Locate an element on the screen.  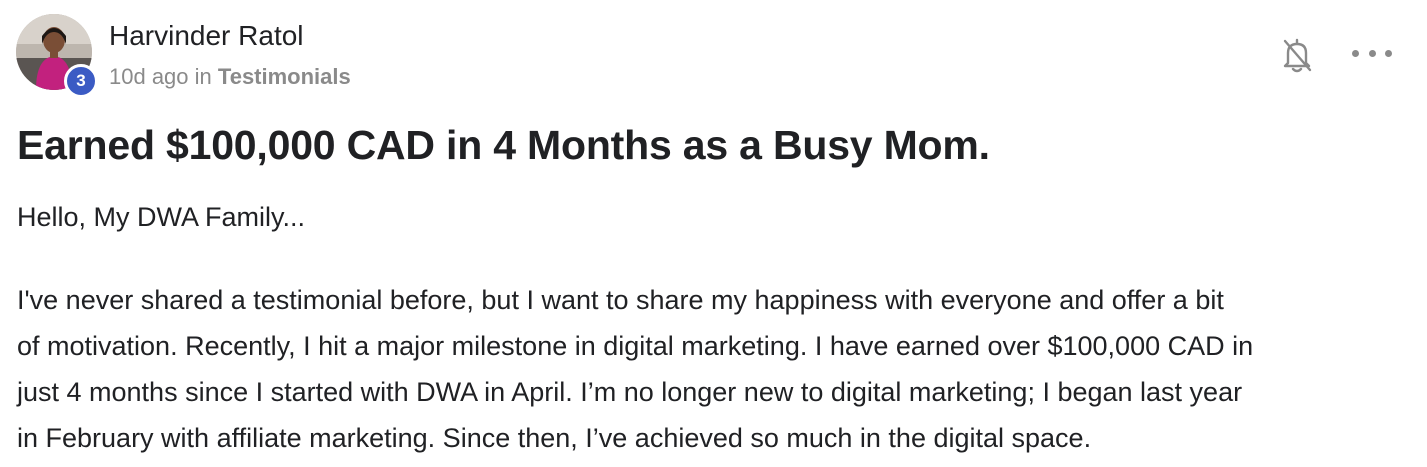
post-meta: 10d ago in Testimonials is located at coordinates (230, 77).